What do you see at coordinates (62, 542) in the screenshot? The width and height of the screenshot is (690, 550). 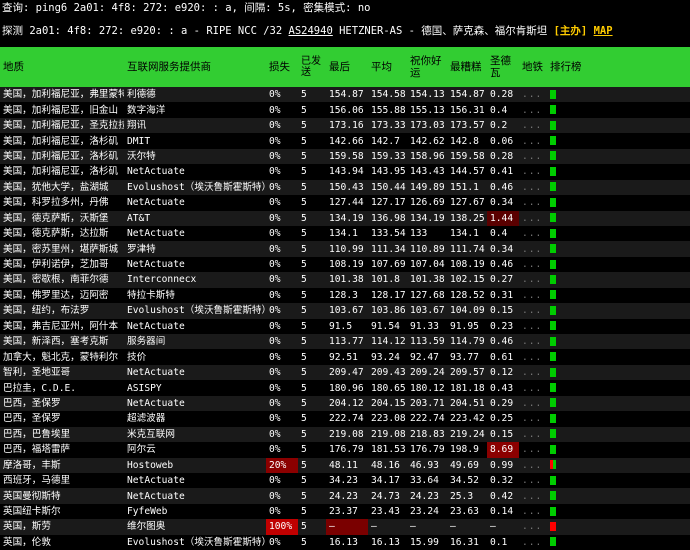 I see `cell-location: 英国，伦敦` at bounding box center [62, 542].